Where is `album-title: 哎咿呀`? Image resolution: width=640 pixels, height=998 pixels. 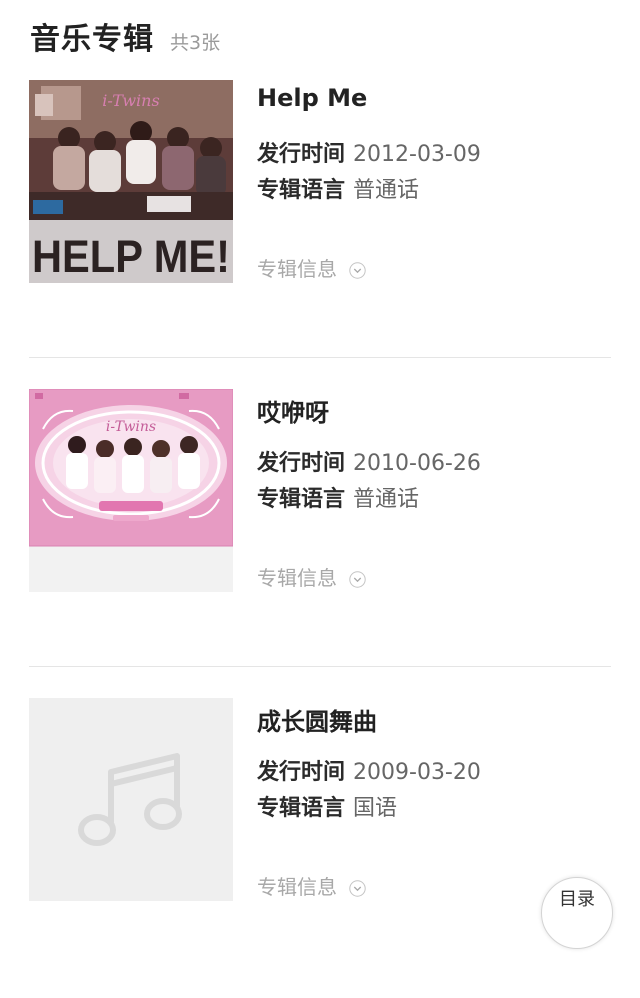 album-title: 哎咿呀 is located at coordinates (293, 410).